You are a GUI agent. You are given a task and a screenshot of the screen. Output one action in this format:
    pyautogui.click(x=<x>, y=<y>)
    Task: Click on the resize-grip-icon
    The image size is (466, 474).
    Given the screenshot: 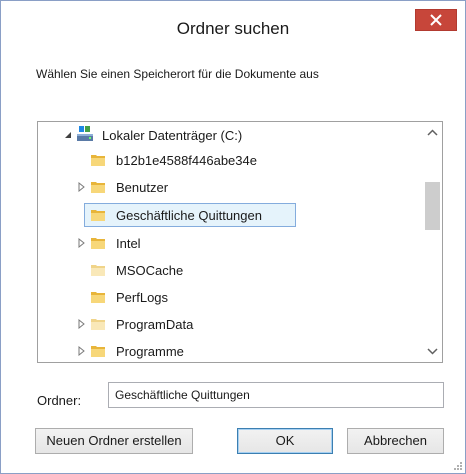 What is the action you would take?
    pyautogui.click(x=457, y=465)
    